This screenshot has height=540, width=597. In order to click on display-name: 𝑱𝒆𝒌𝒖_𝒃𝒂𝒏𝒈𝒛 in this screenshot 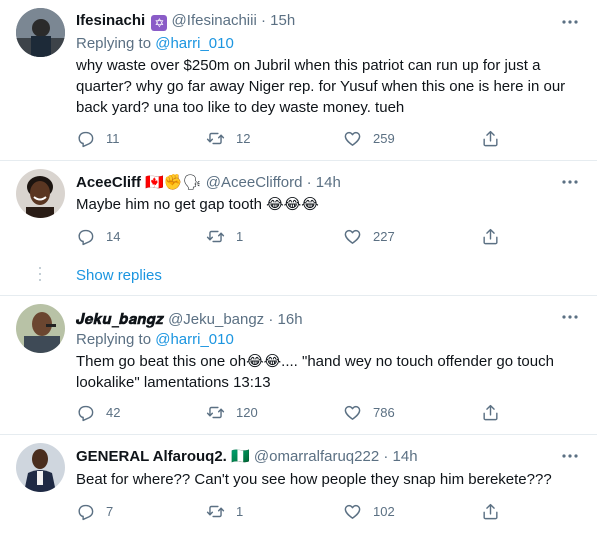, I will do `click(120, 319)`.